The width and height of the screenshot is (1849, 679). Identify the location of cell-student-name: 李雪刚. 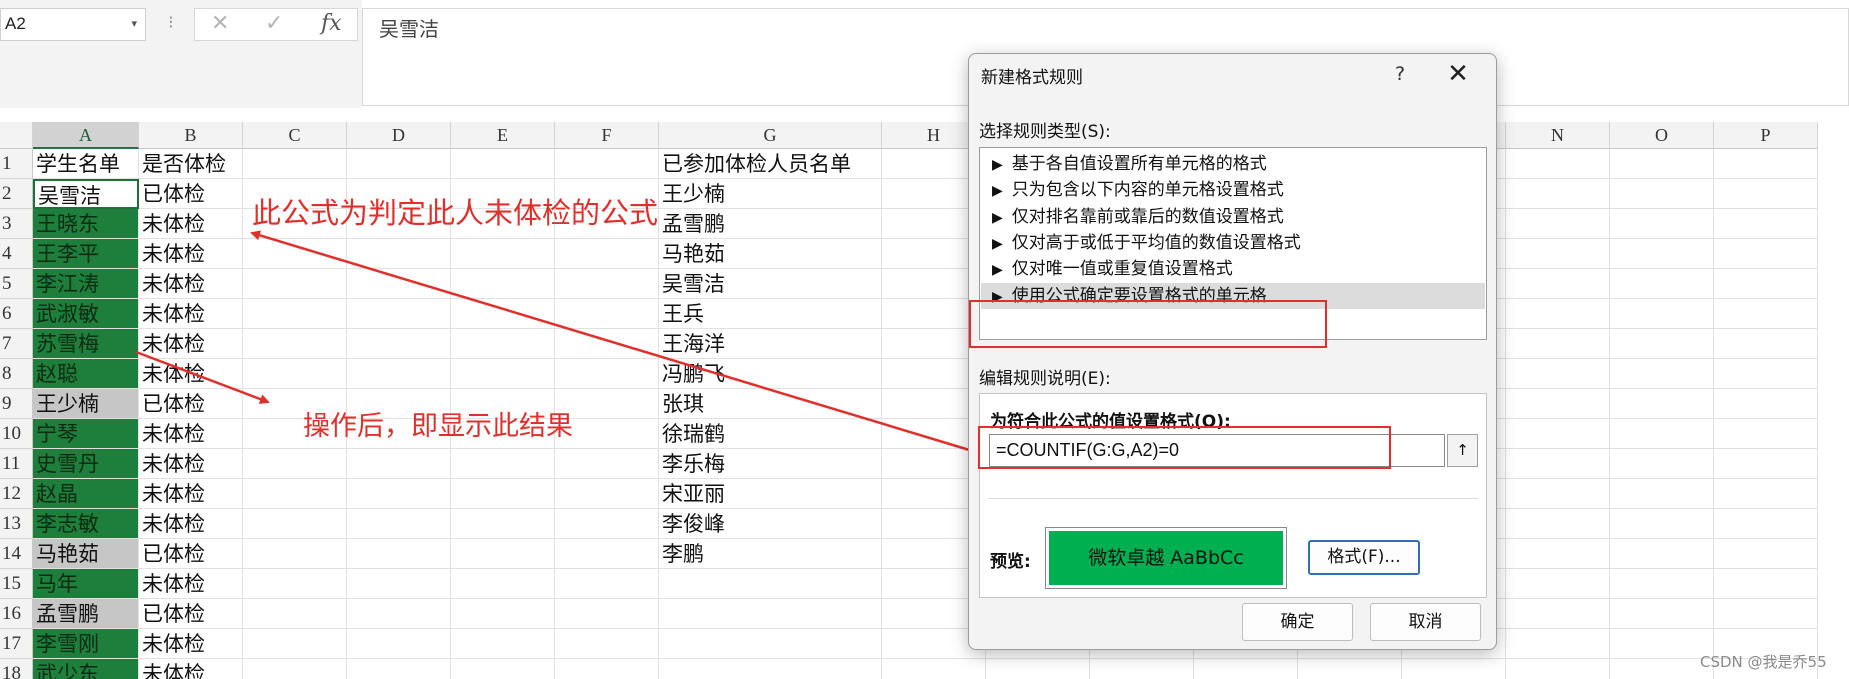
(86, 644).